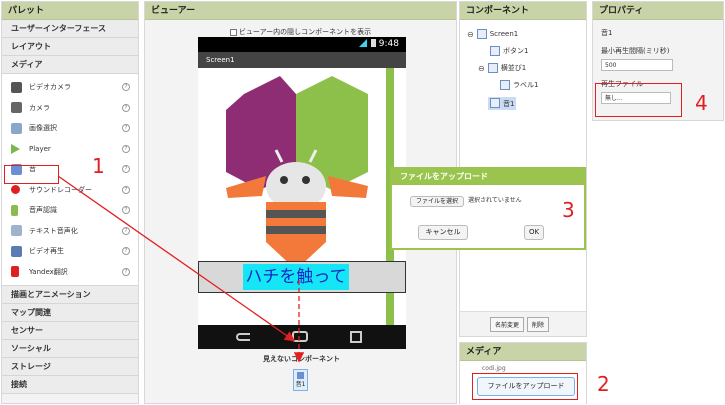  I want to click on ok-button: OK, so click(534, 232).